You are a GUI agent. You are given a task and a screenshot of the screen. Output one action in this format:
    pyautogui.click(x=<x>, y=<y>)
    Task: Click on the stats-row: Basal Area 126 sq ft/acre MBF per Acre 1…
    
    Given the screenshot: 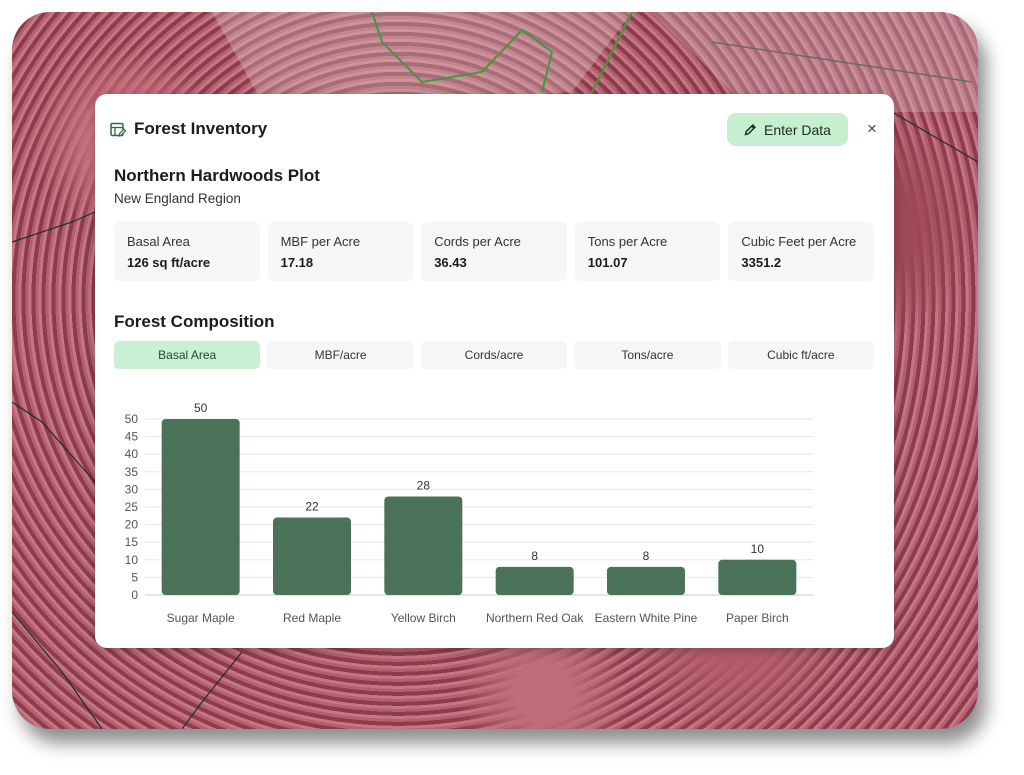 What is the action you would take?
    pyautogui.click(x=494, y=251)
    